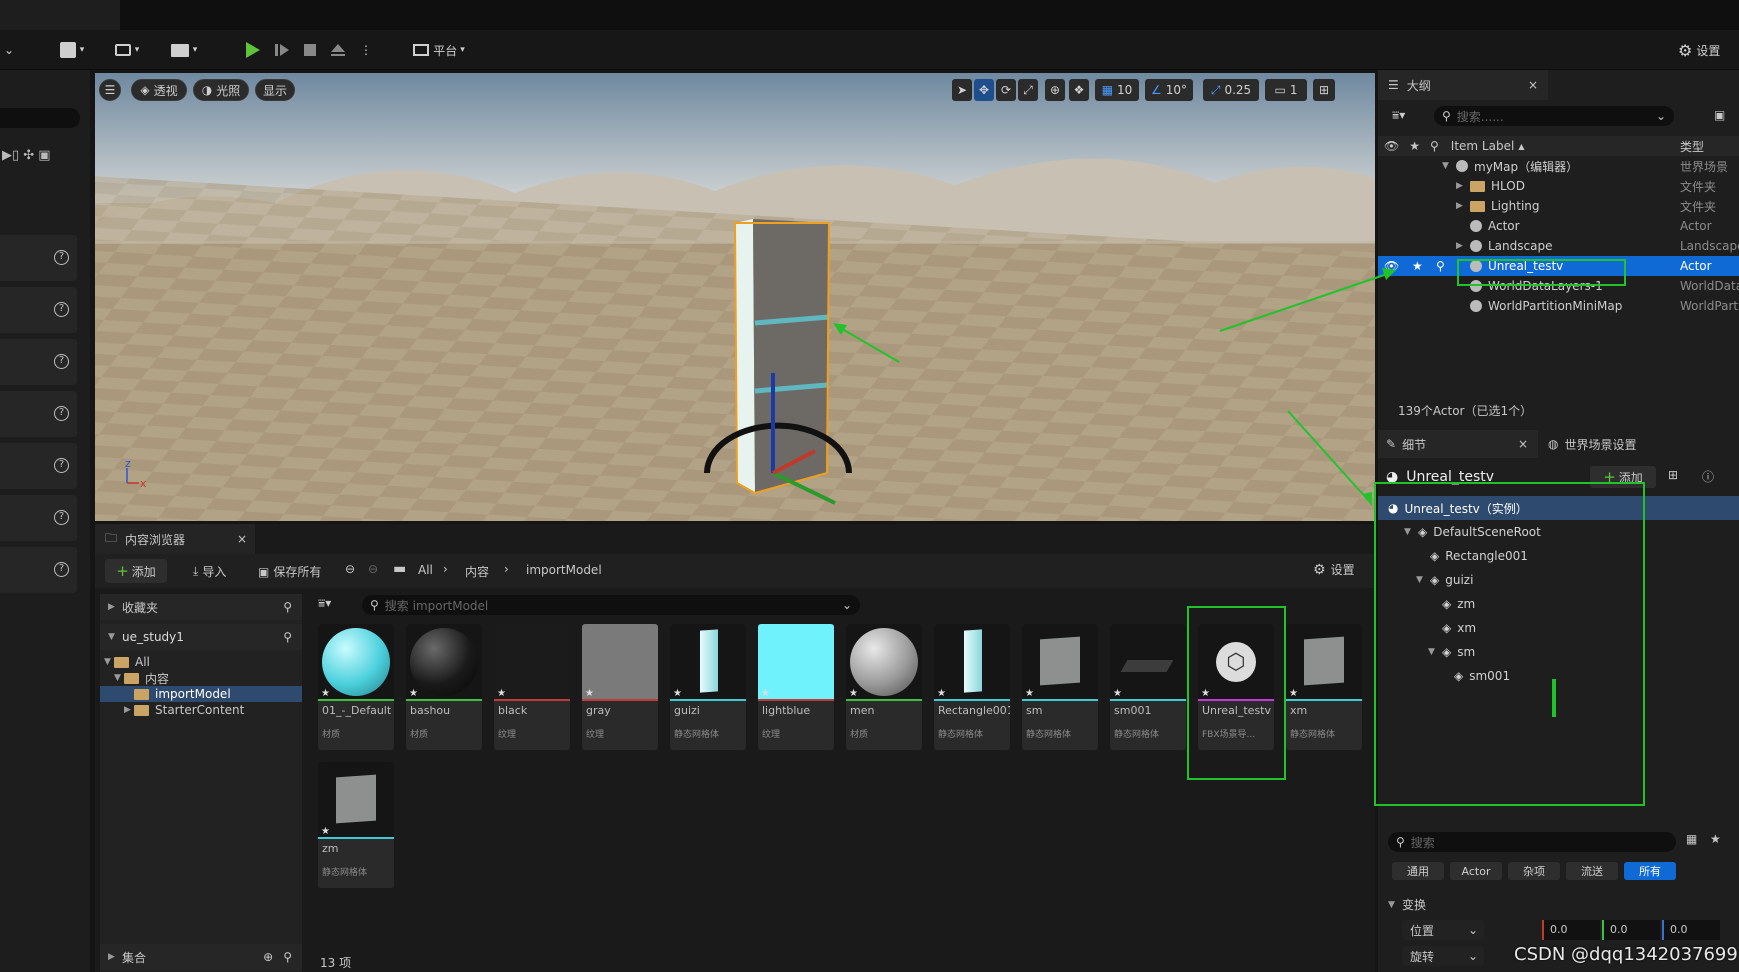  I want to click on panel-mode-icons: ▶▯ ✣ ▣, so click(26, 155).